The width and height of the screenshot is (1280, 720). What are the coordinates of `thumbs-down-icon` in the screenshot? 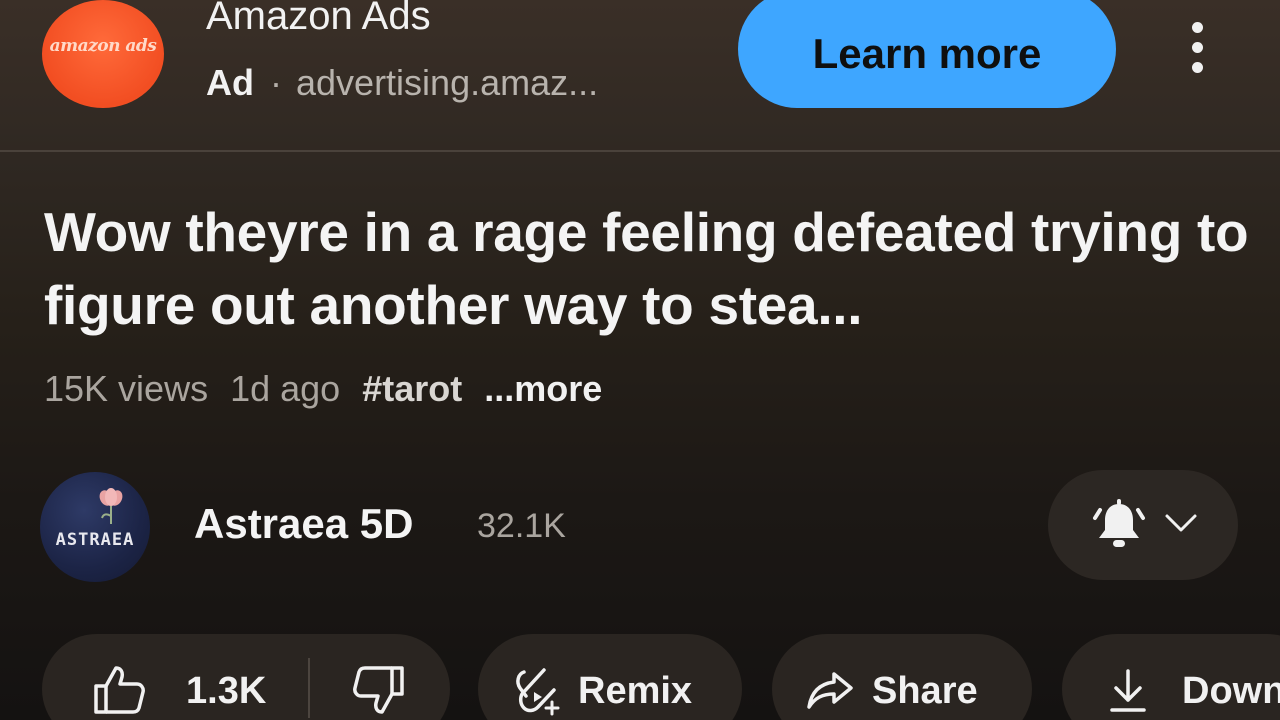 It's located at (379, 690).